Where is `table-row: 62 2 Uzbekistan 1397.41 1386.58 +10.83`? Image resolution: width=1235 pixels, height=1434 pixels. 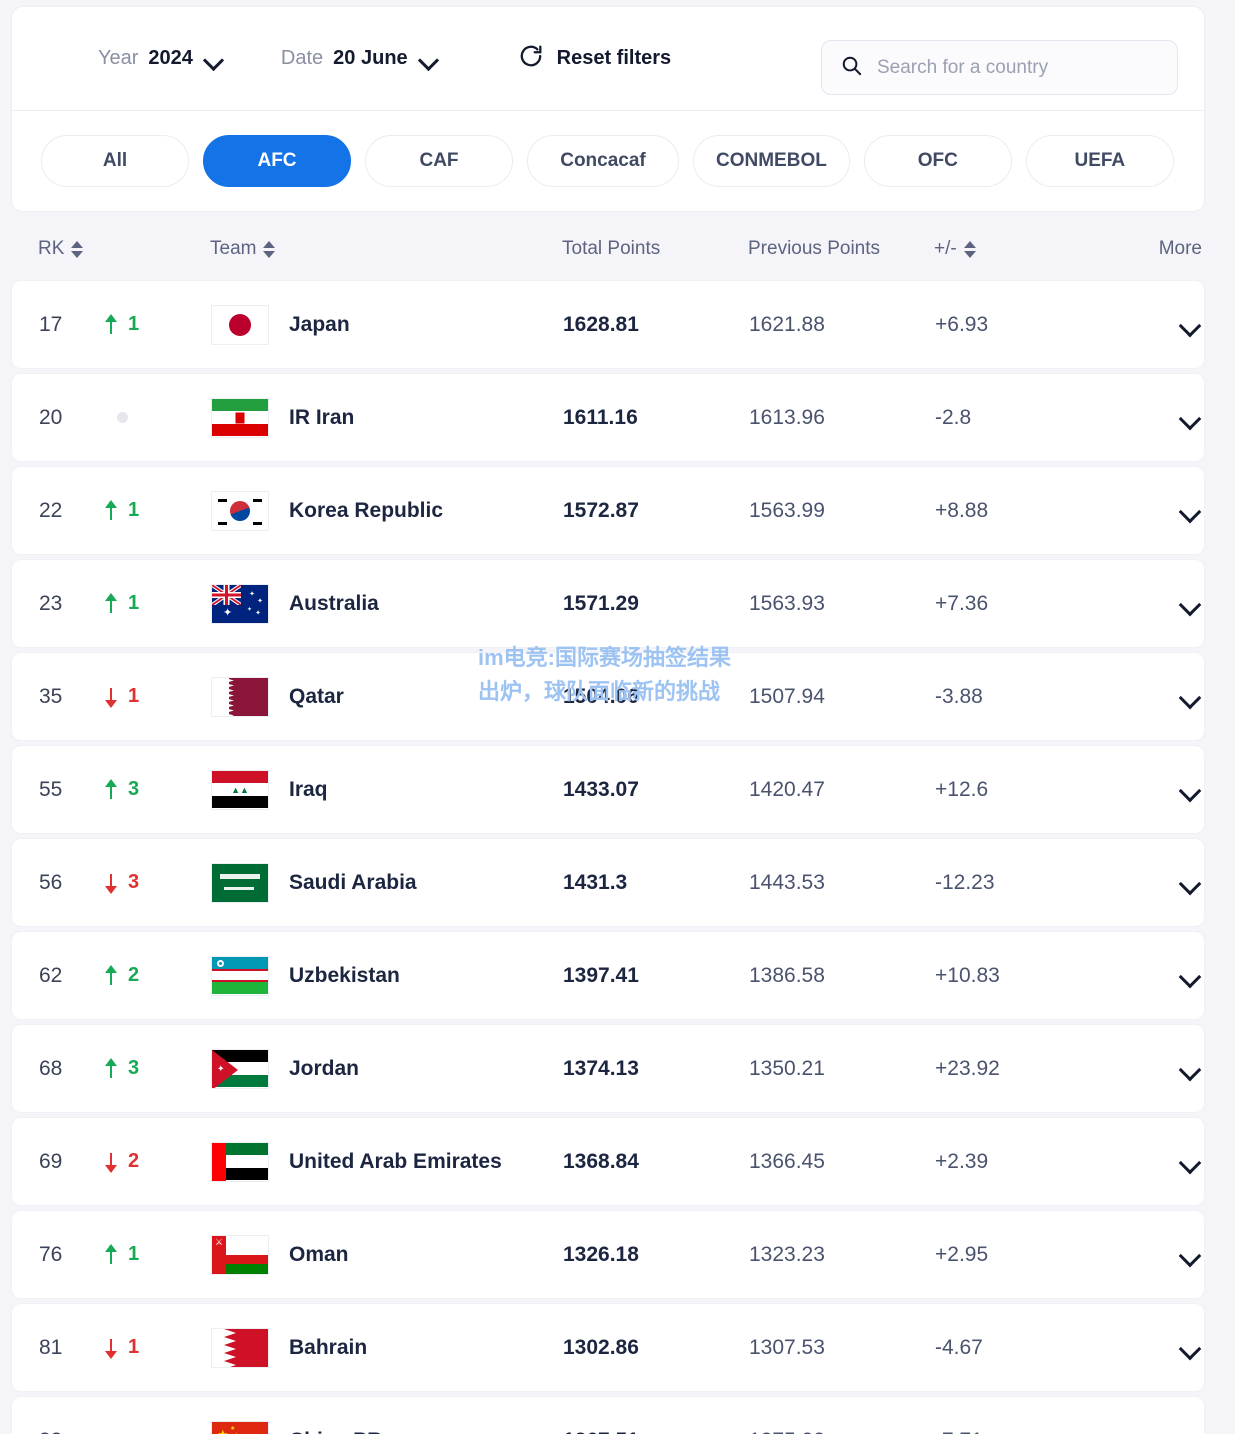 table-row: 62 2 Uzbekistan 1397.41 1386.58 +10.83 is located at coordinates (608, 975).